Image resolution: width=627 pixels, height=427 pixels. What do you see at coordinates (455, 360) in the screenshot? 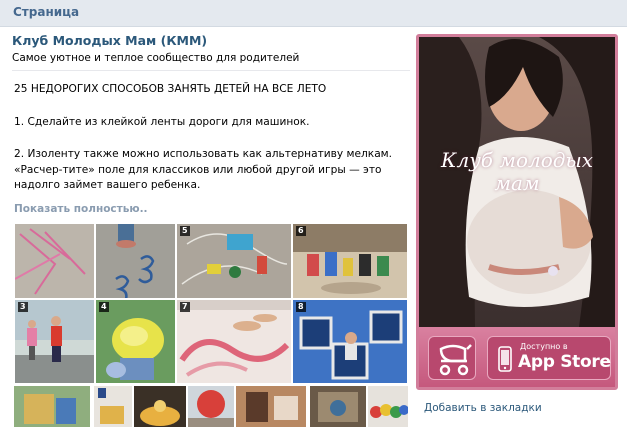
I see `stroller-icon` at bounding box center [455, 360].